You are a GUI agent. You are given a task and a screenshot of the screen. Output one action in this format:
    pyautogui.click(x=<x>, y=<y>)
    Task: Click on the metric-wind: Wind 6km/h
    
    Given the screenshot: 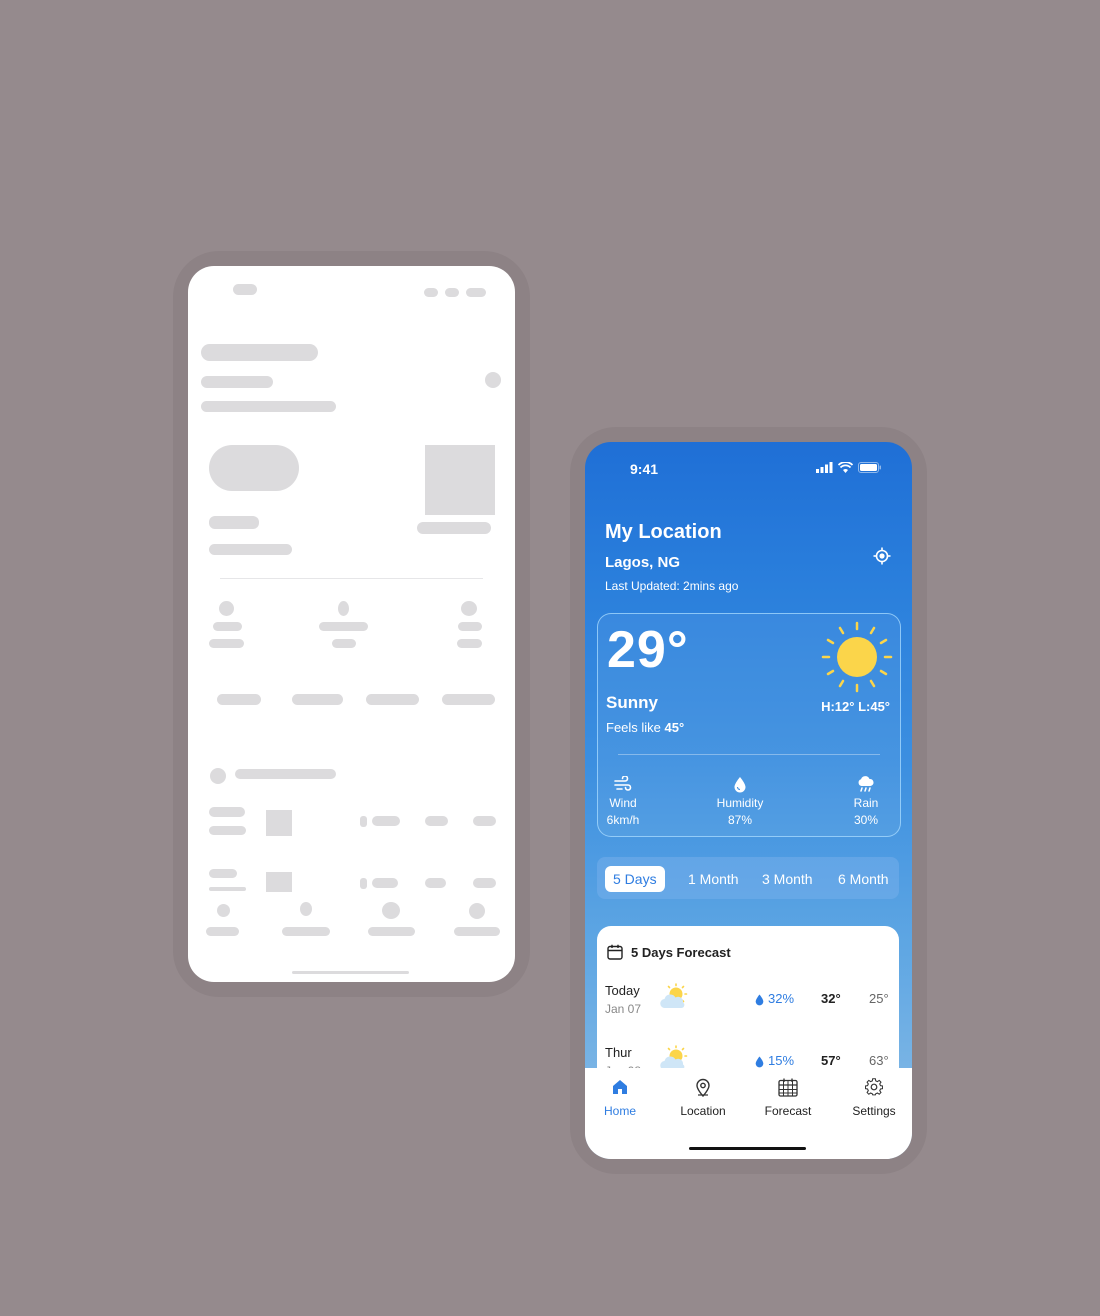 What is the action you would take?
    pyautogui.click(x=623, y=801)
    